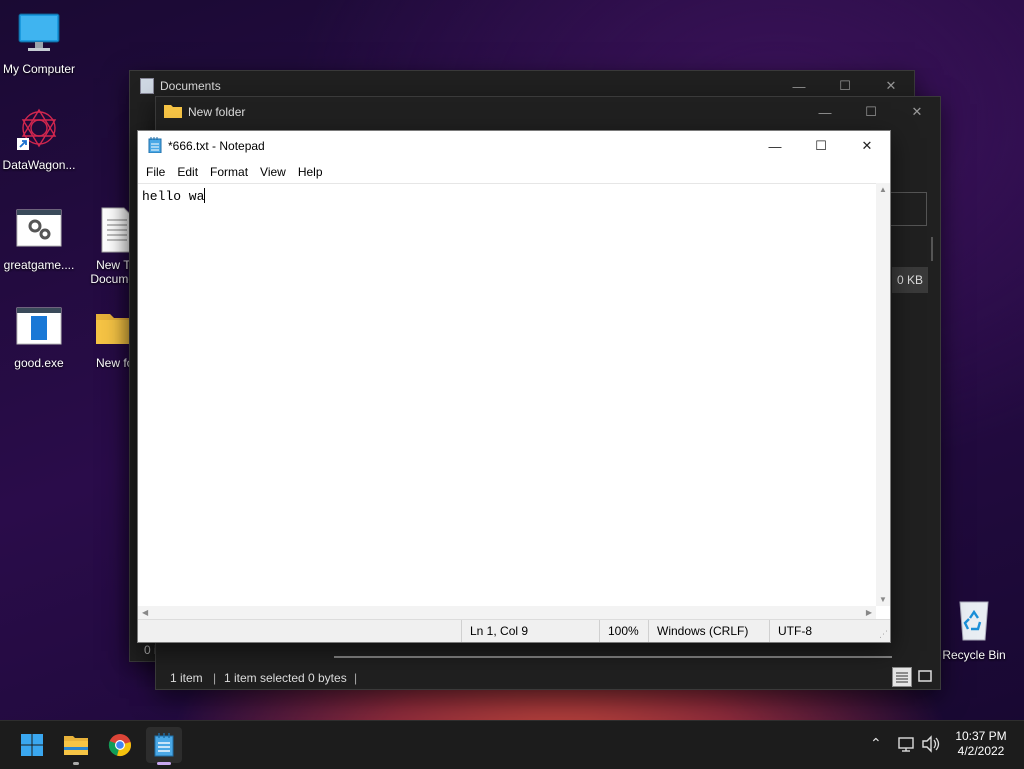  I want to click on encoding: UTF-8, so click(818, 631).